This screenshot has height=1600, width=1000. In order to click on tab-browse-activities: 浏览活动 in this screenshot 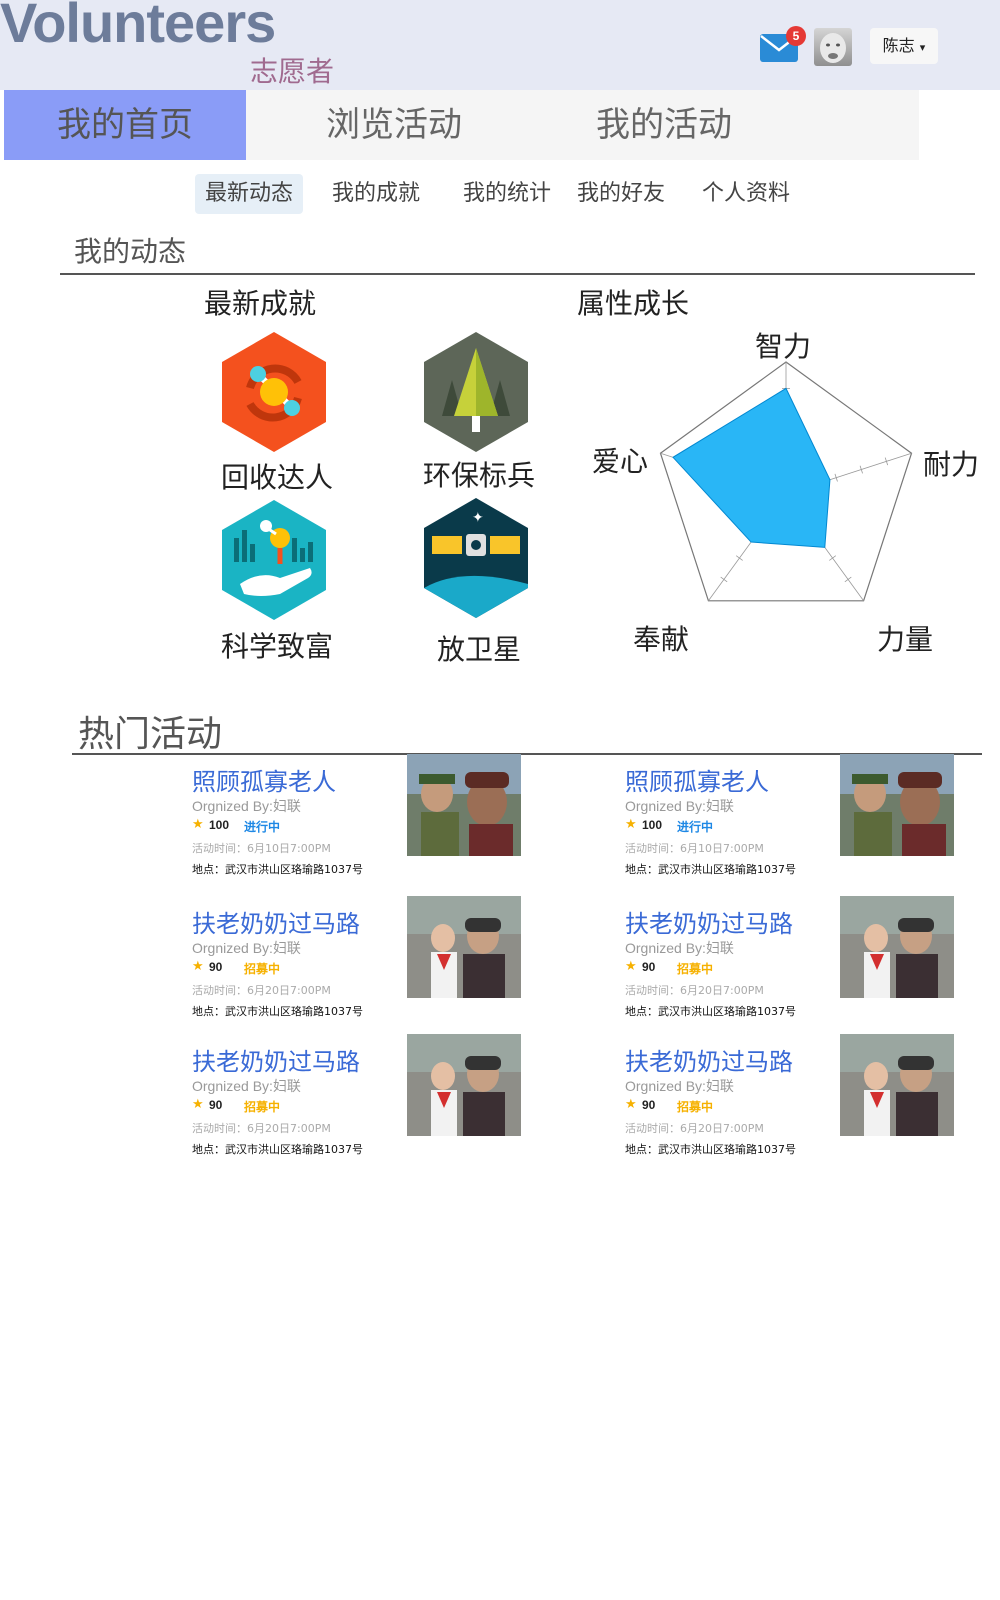, I will do `click(394, 125)`.